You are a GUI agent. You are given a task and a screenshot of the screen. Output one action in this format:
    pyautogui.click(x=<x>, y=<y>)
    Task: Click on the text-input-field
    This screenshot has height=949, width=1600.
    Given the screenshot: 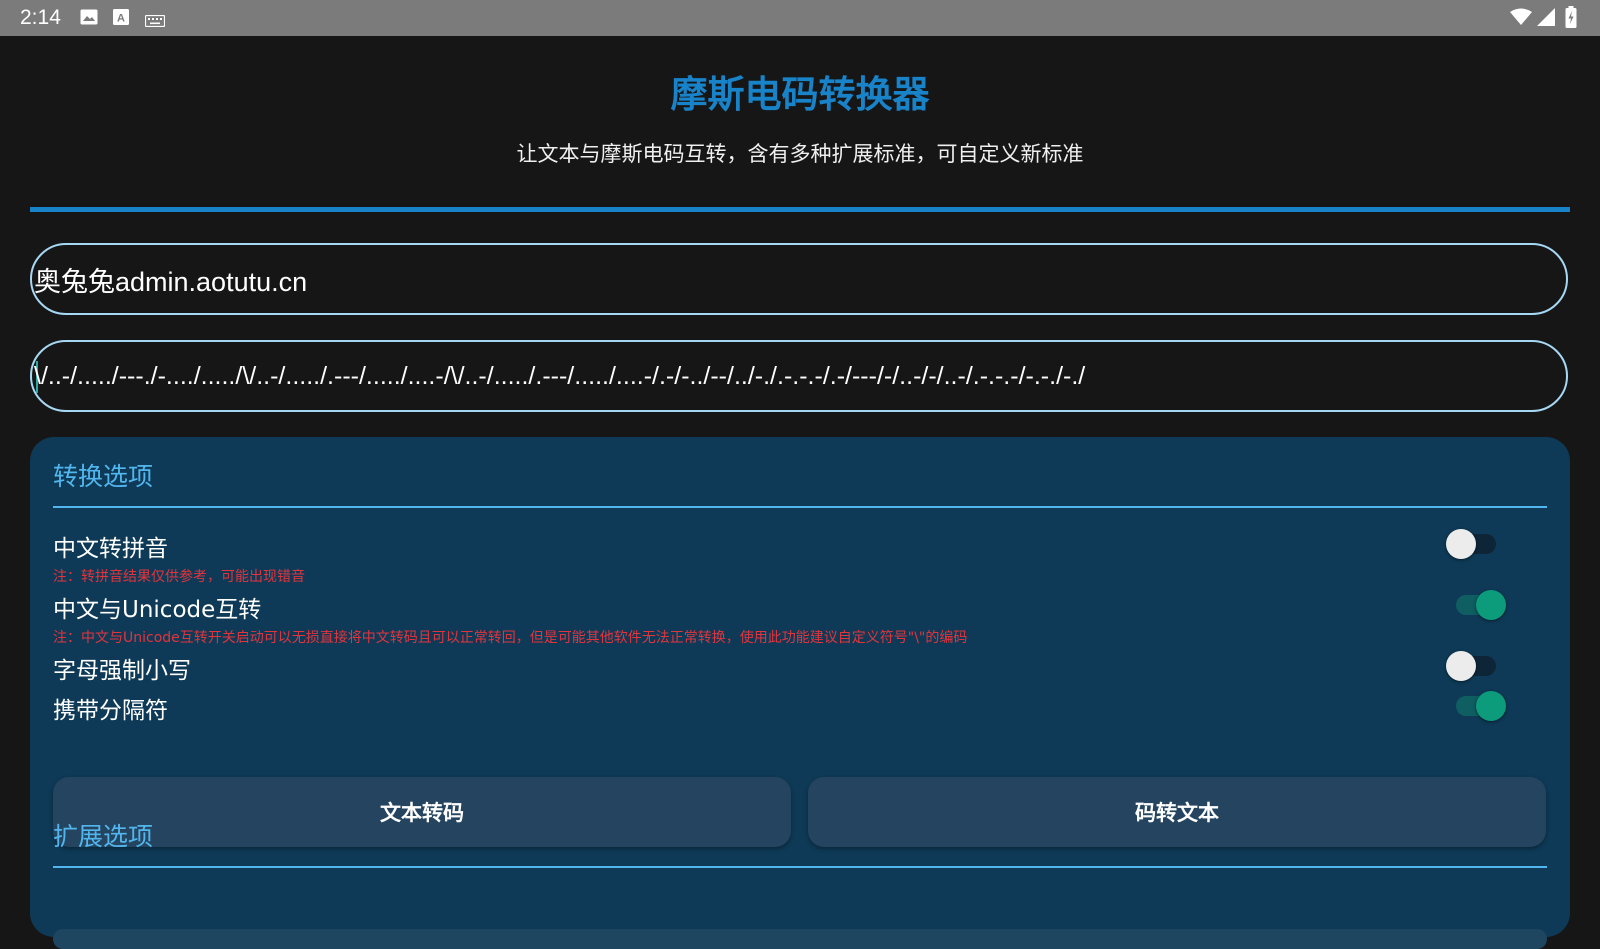 What is the action you would take?
    pyautogui.click(x=799, y=279)
    